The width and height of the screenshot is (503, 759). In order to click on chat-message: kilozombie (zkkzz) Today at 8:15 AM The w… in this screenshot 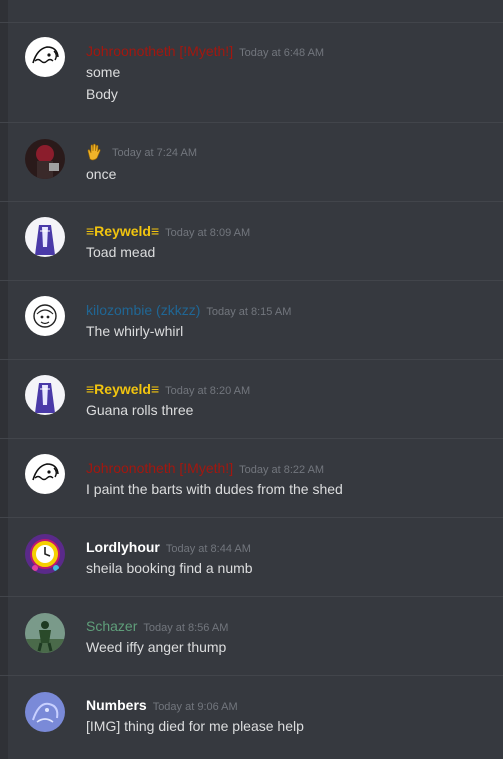, I will do `click(251, 320)`.